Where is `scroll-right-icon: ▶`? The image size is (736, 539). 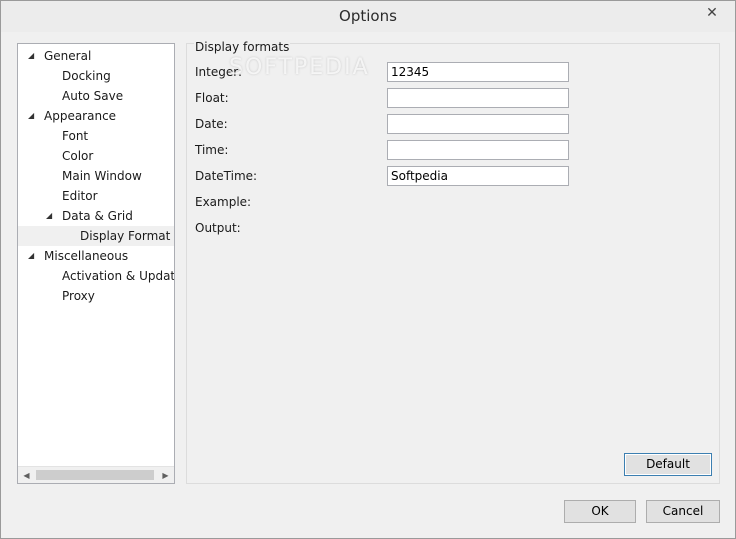 scroll-right-icon: ▶ is located at coordinates (165, 475).